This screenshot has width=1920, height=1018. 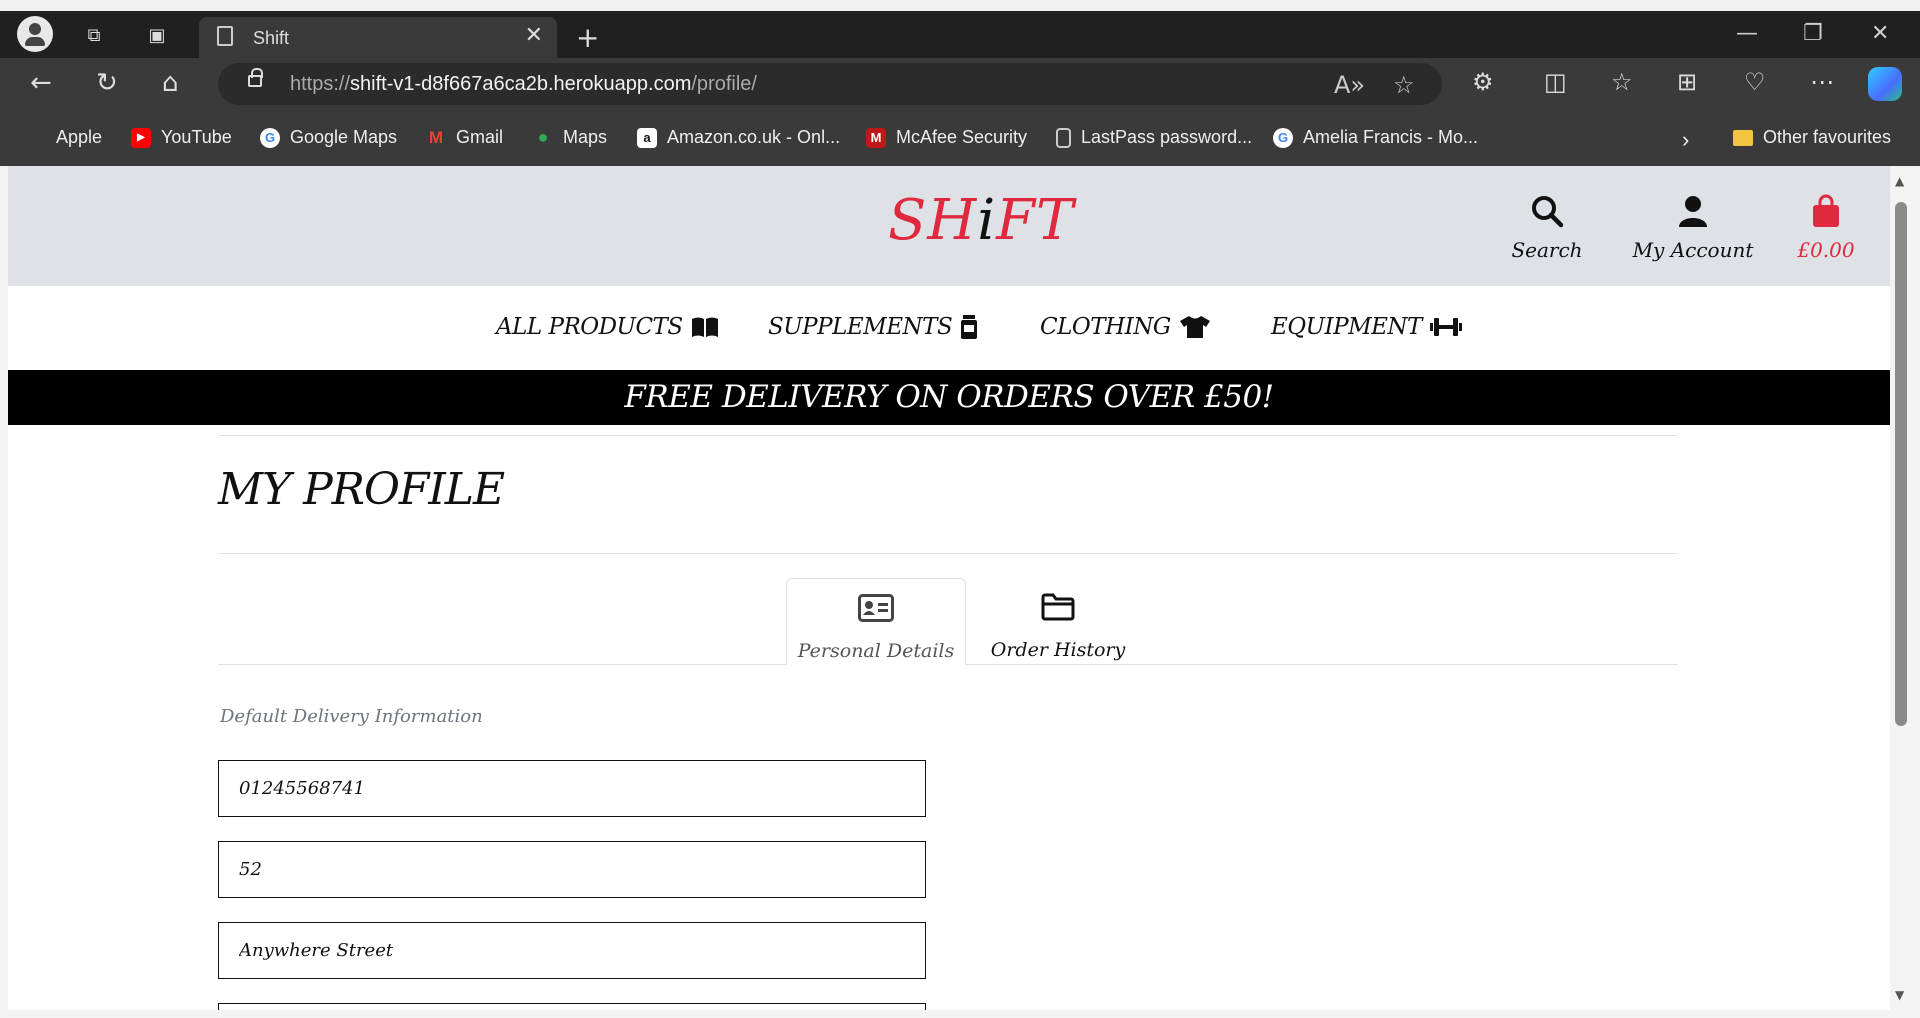 I want to click on maps-pin-icon: ●, so click(x=543, y=137).